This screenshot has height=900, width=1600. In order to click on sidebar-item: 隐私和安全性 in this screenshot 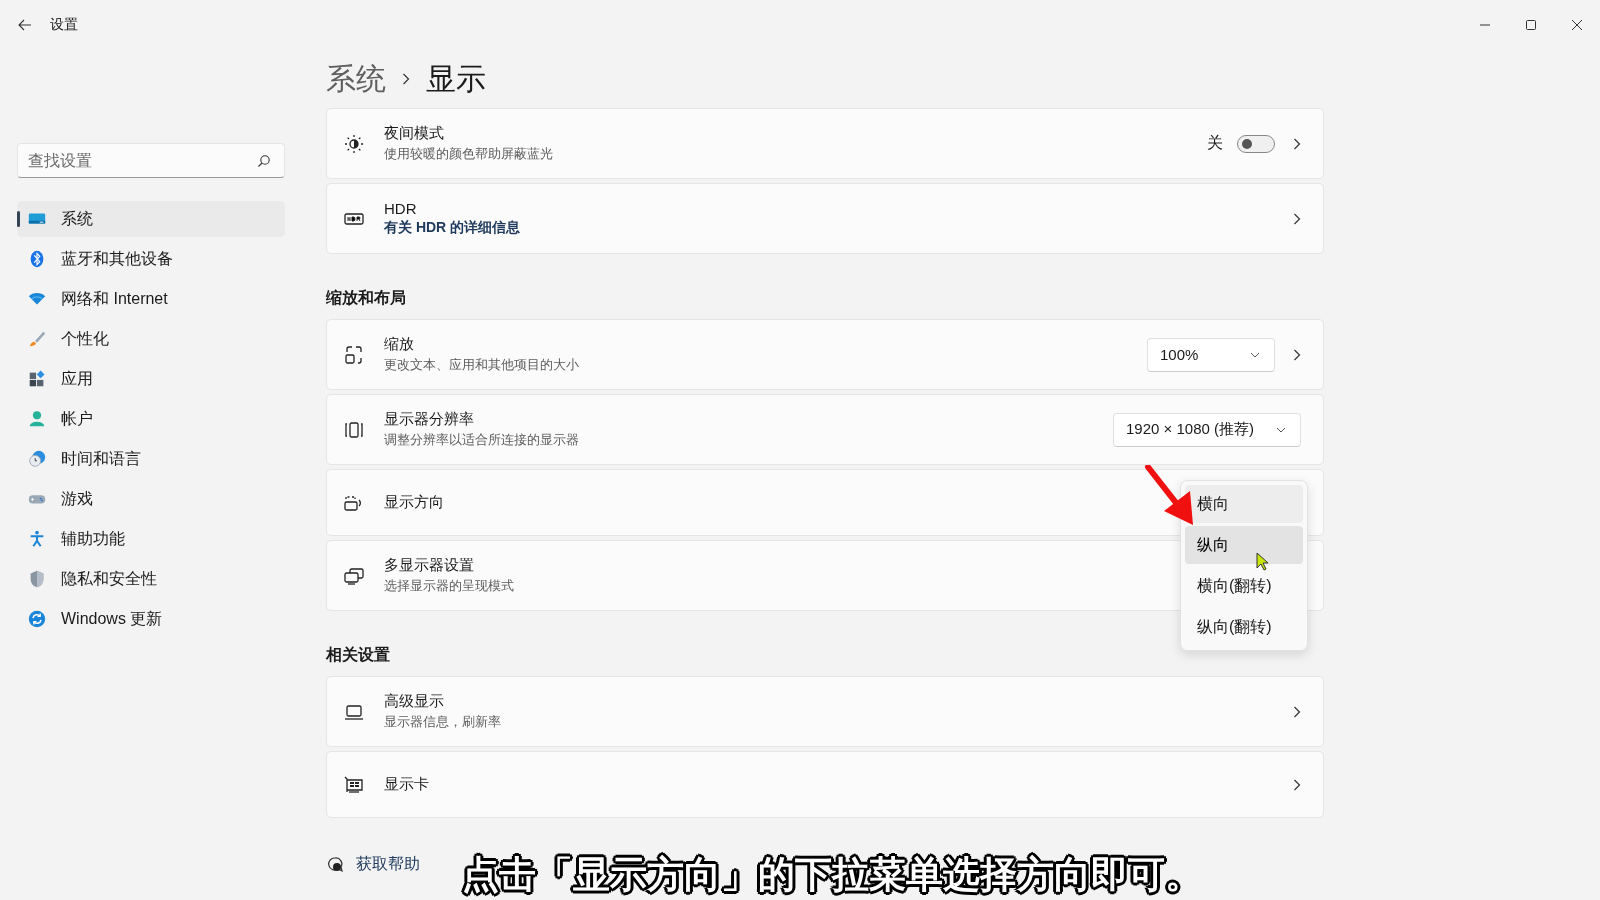, I will do `click(151, 579)`.